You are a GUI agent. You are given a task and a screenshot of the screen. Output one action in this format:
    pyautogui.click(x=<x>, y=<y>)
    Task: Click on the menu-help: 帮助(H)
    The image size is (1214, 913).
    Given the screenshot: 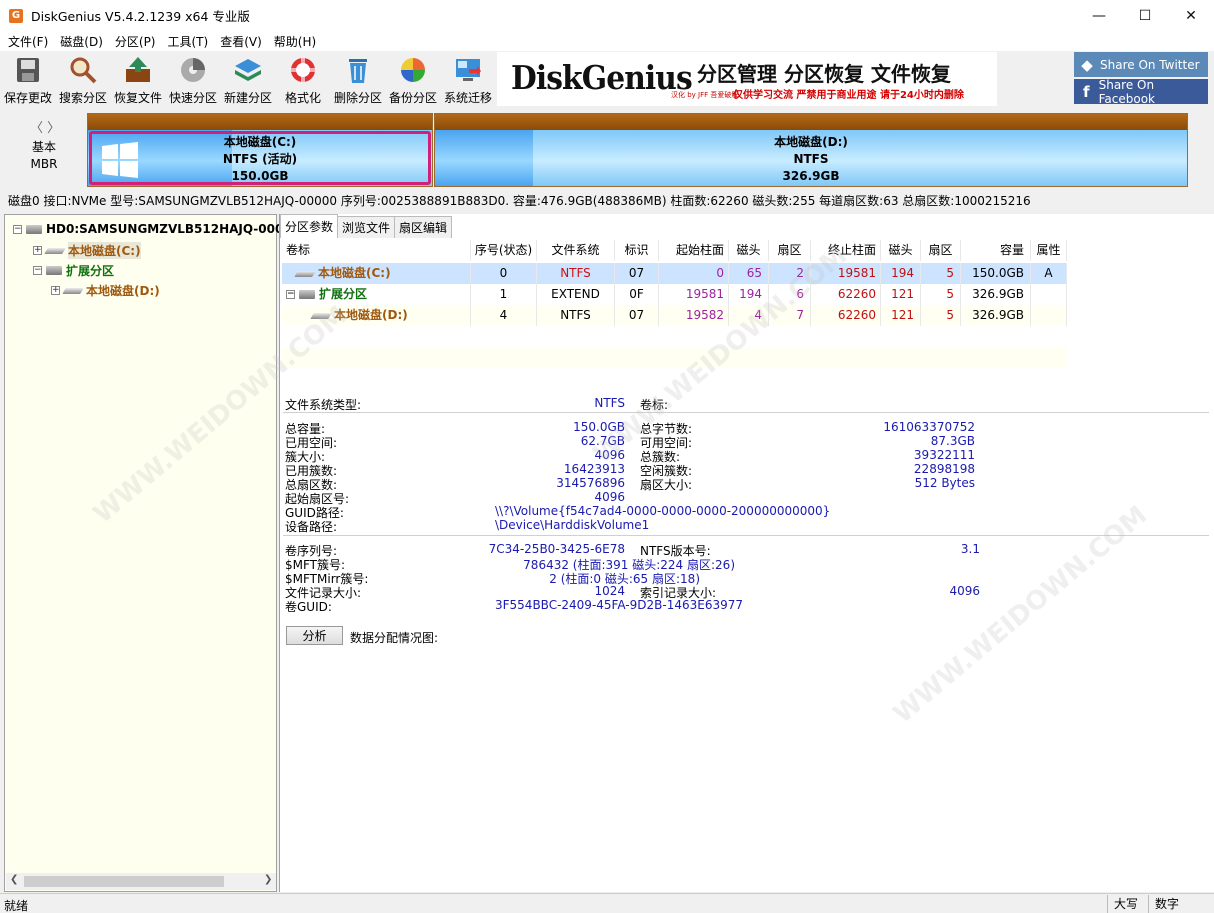 What is the action you would take?
    pyautogui.click(x=295, y=41)
    